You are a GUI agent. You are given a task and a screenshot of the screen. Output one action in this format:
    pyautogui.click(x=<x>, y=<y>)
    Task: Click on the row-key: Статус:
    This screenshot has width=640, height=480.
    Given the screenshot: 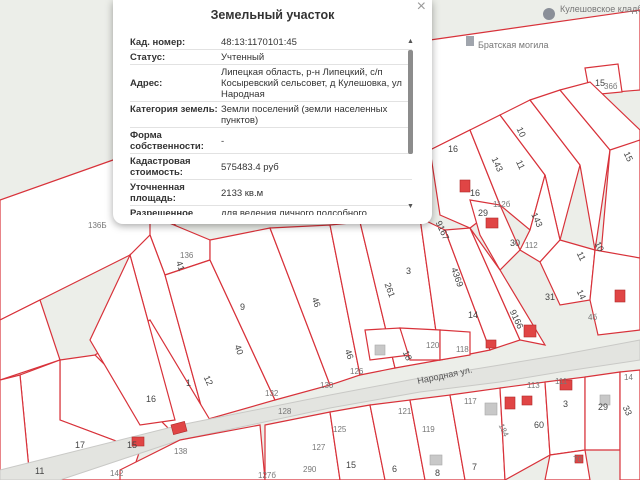 What is the action you would take?
    pyautogui.click(x=148, y=57)
    